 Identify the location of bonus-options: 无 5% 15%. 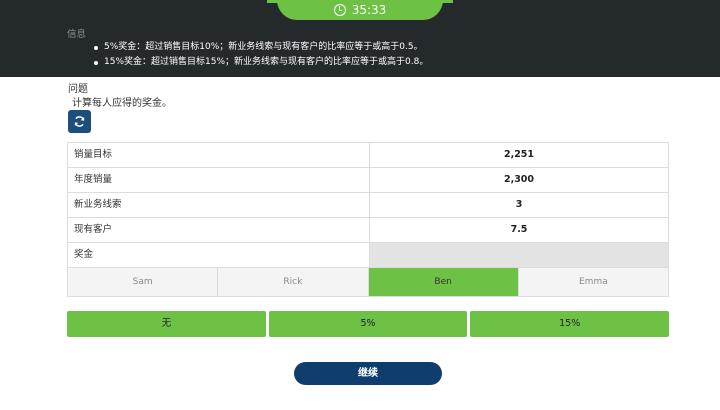
(368, 324).